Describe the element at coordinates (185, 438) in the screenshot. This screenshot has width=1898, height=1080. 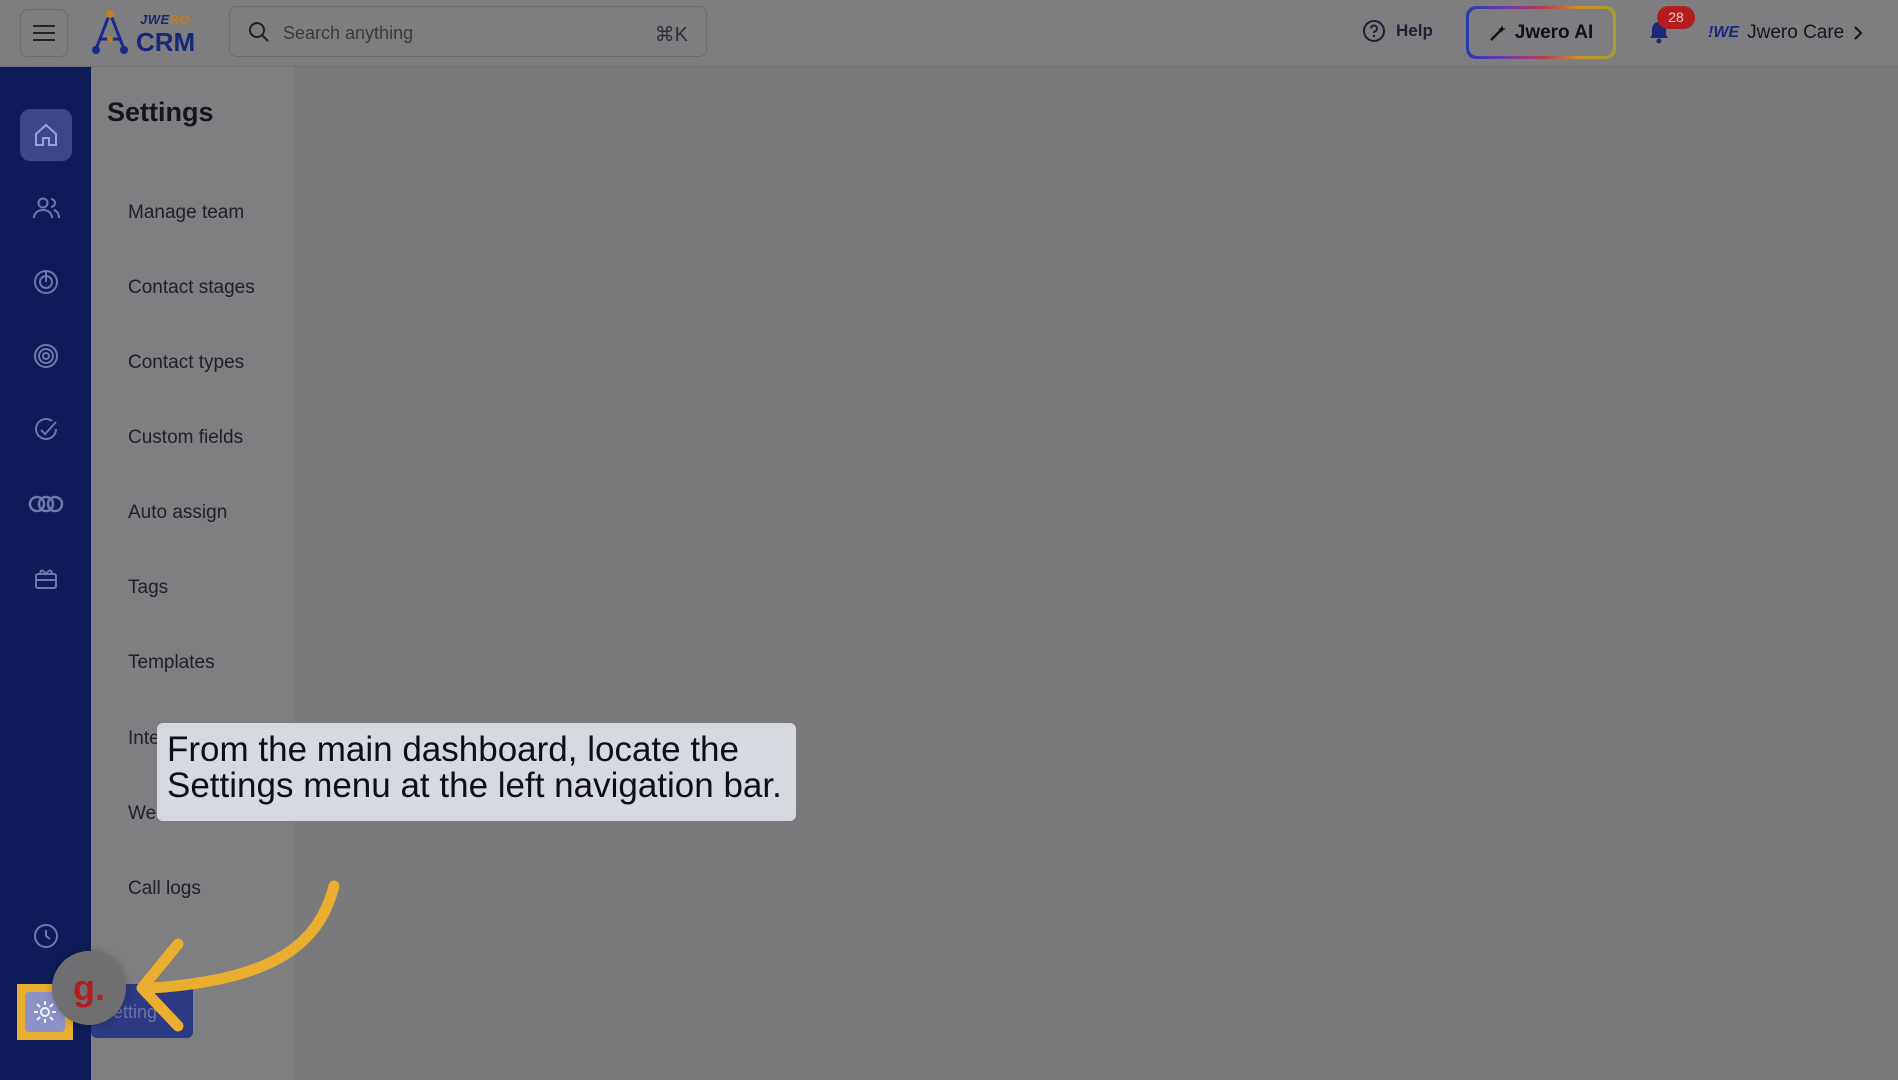
I see `menu-item-custom-fields: Custom fields` at that location.